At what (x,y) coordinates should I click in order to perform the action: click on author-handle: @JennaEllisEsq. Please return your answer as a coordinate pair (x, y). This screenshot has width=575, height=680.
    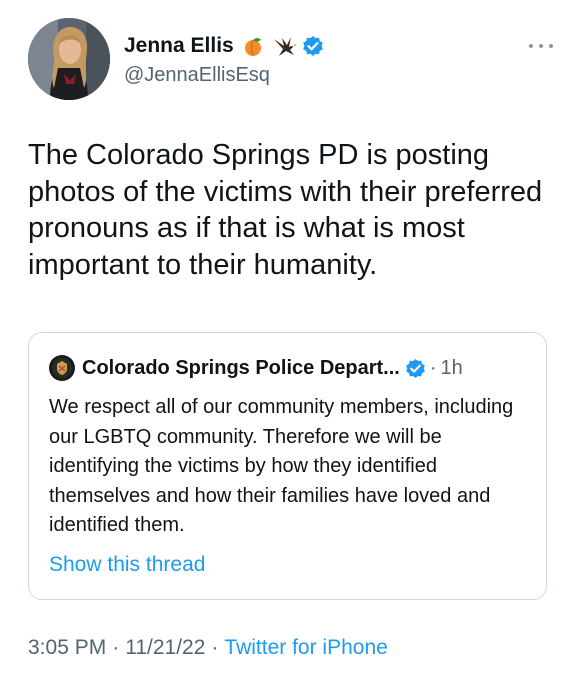
    Looking at the image, I should click on (224, 75).